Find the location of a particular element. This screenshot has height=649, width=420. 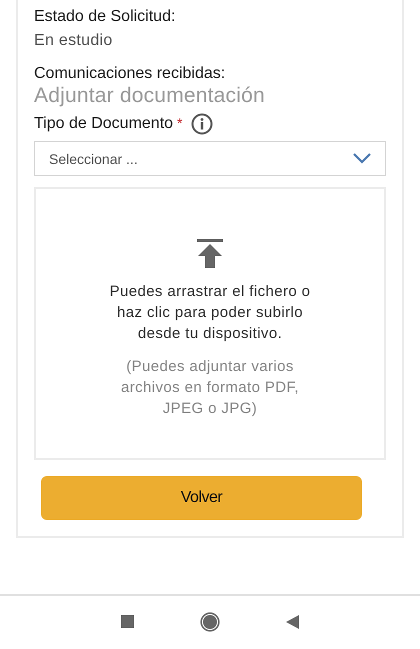

document-type-label: Tipo de Documento is located at coordinates (104, 124).